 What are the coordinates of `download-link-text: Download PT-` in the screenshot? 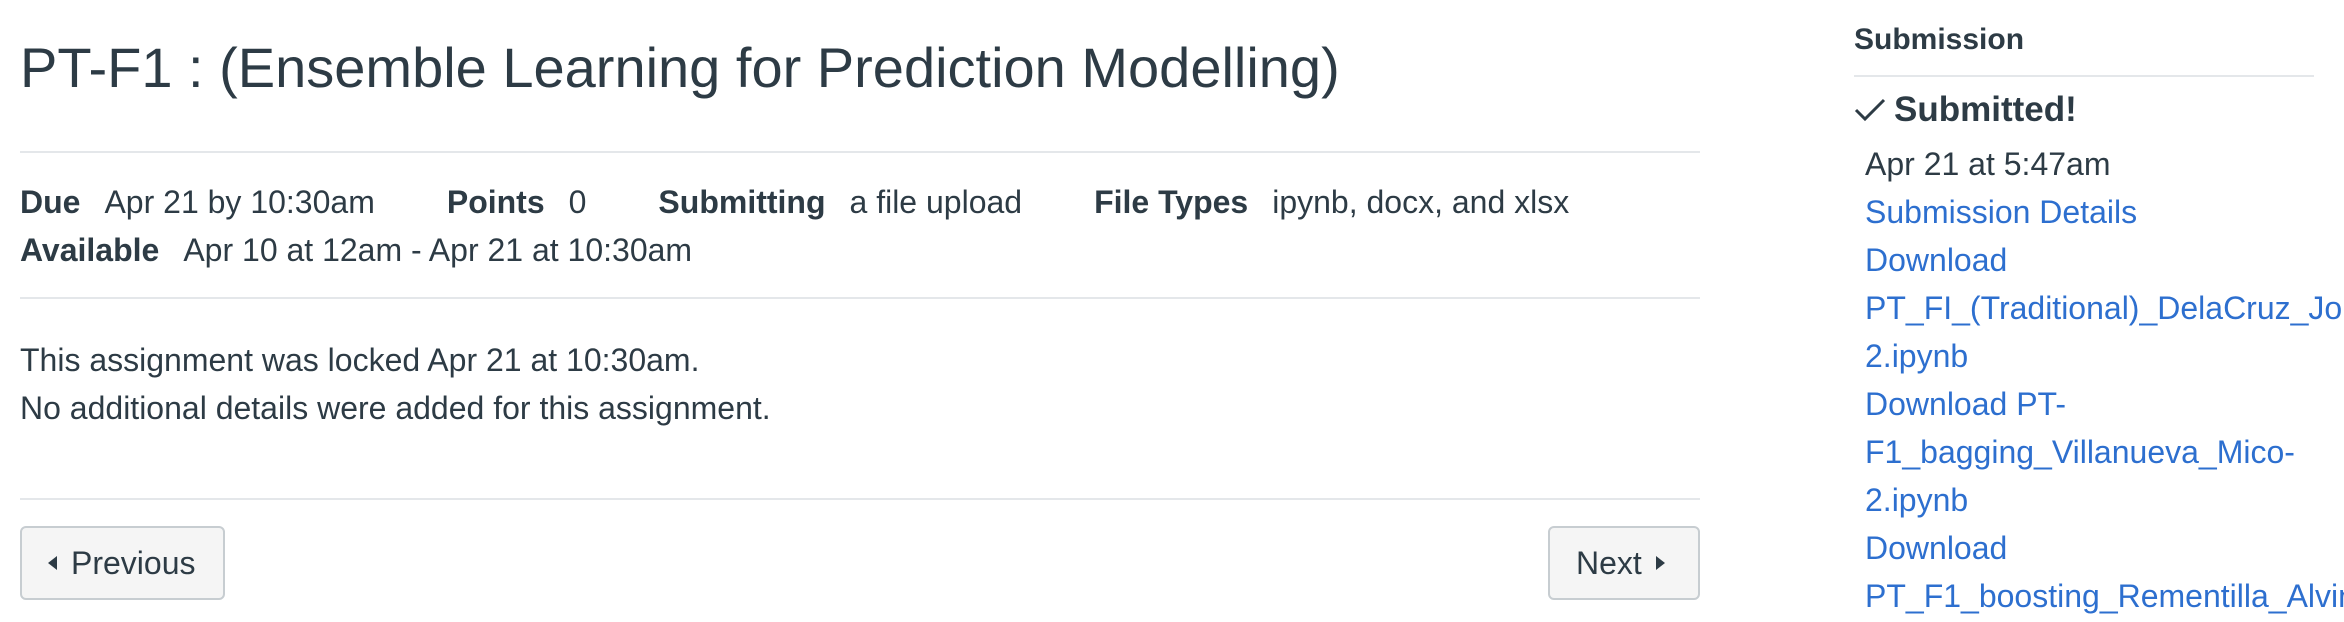 It's located at (1965, 404).